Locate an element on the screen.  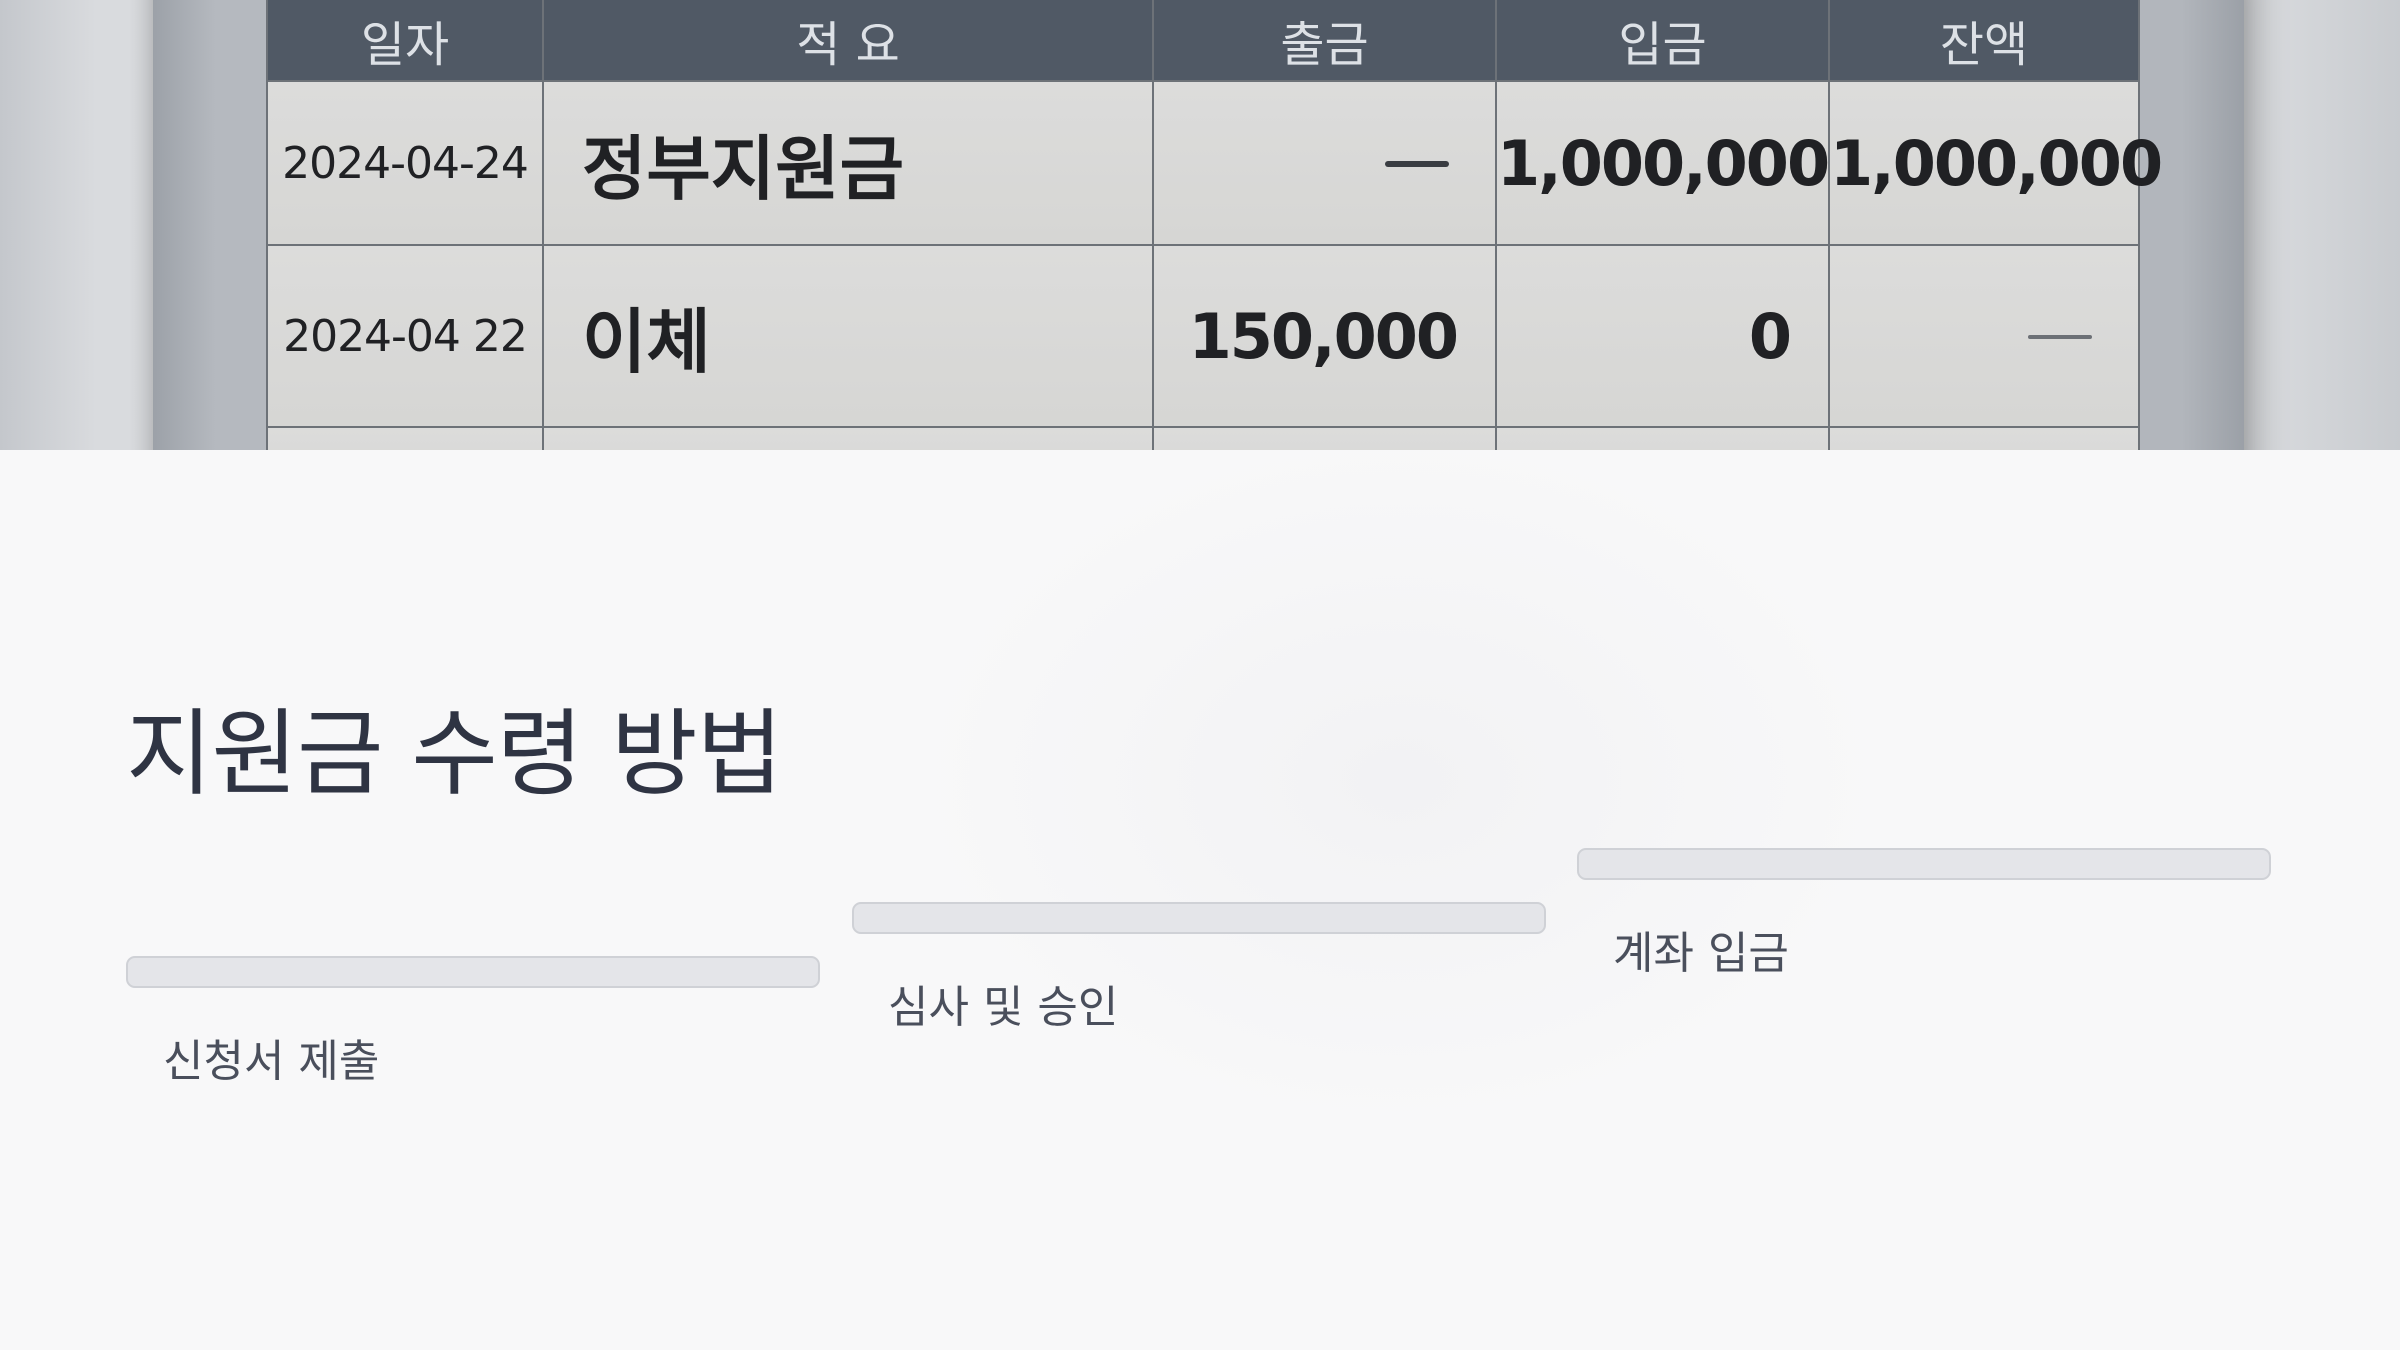
step-label-3: 계좌 입금 is located at coordinates (1701, 953).